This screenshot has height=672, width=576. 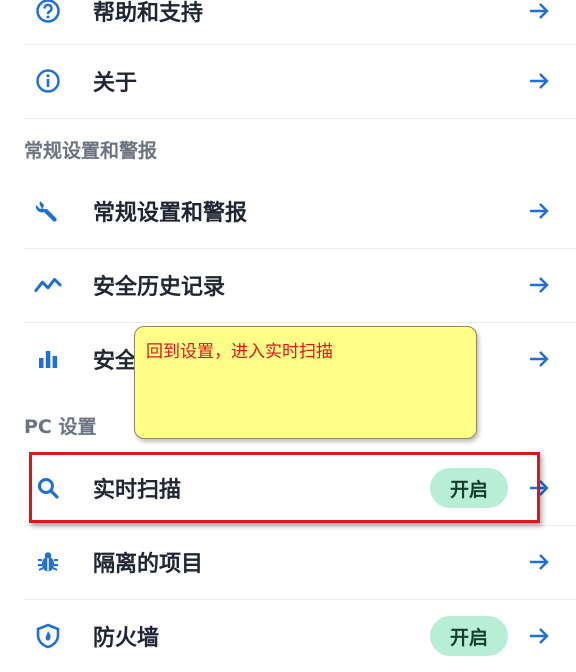 I want to click on bug-icon, so click(x=48, y=562).